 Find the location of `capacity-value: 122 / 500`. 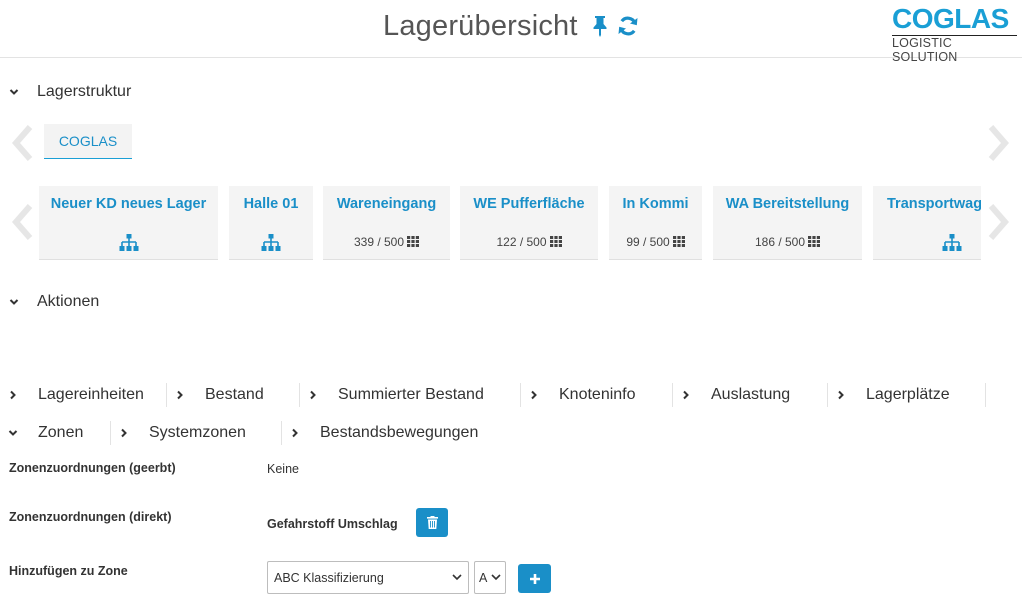

capacity-value: 122 / 500 is located at coordinates (529, 242).